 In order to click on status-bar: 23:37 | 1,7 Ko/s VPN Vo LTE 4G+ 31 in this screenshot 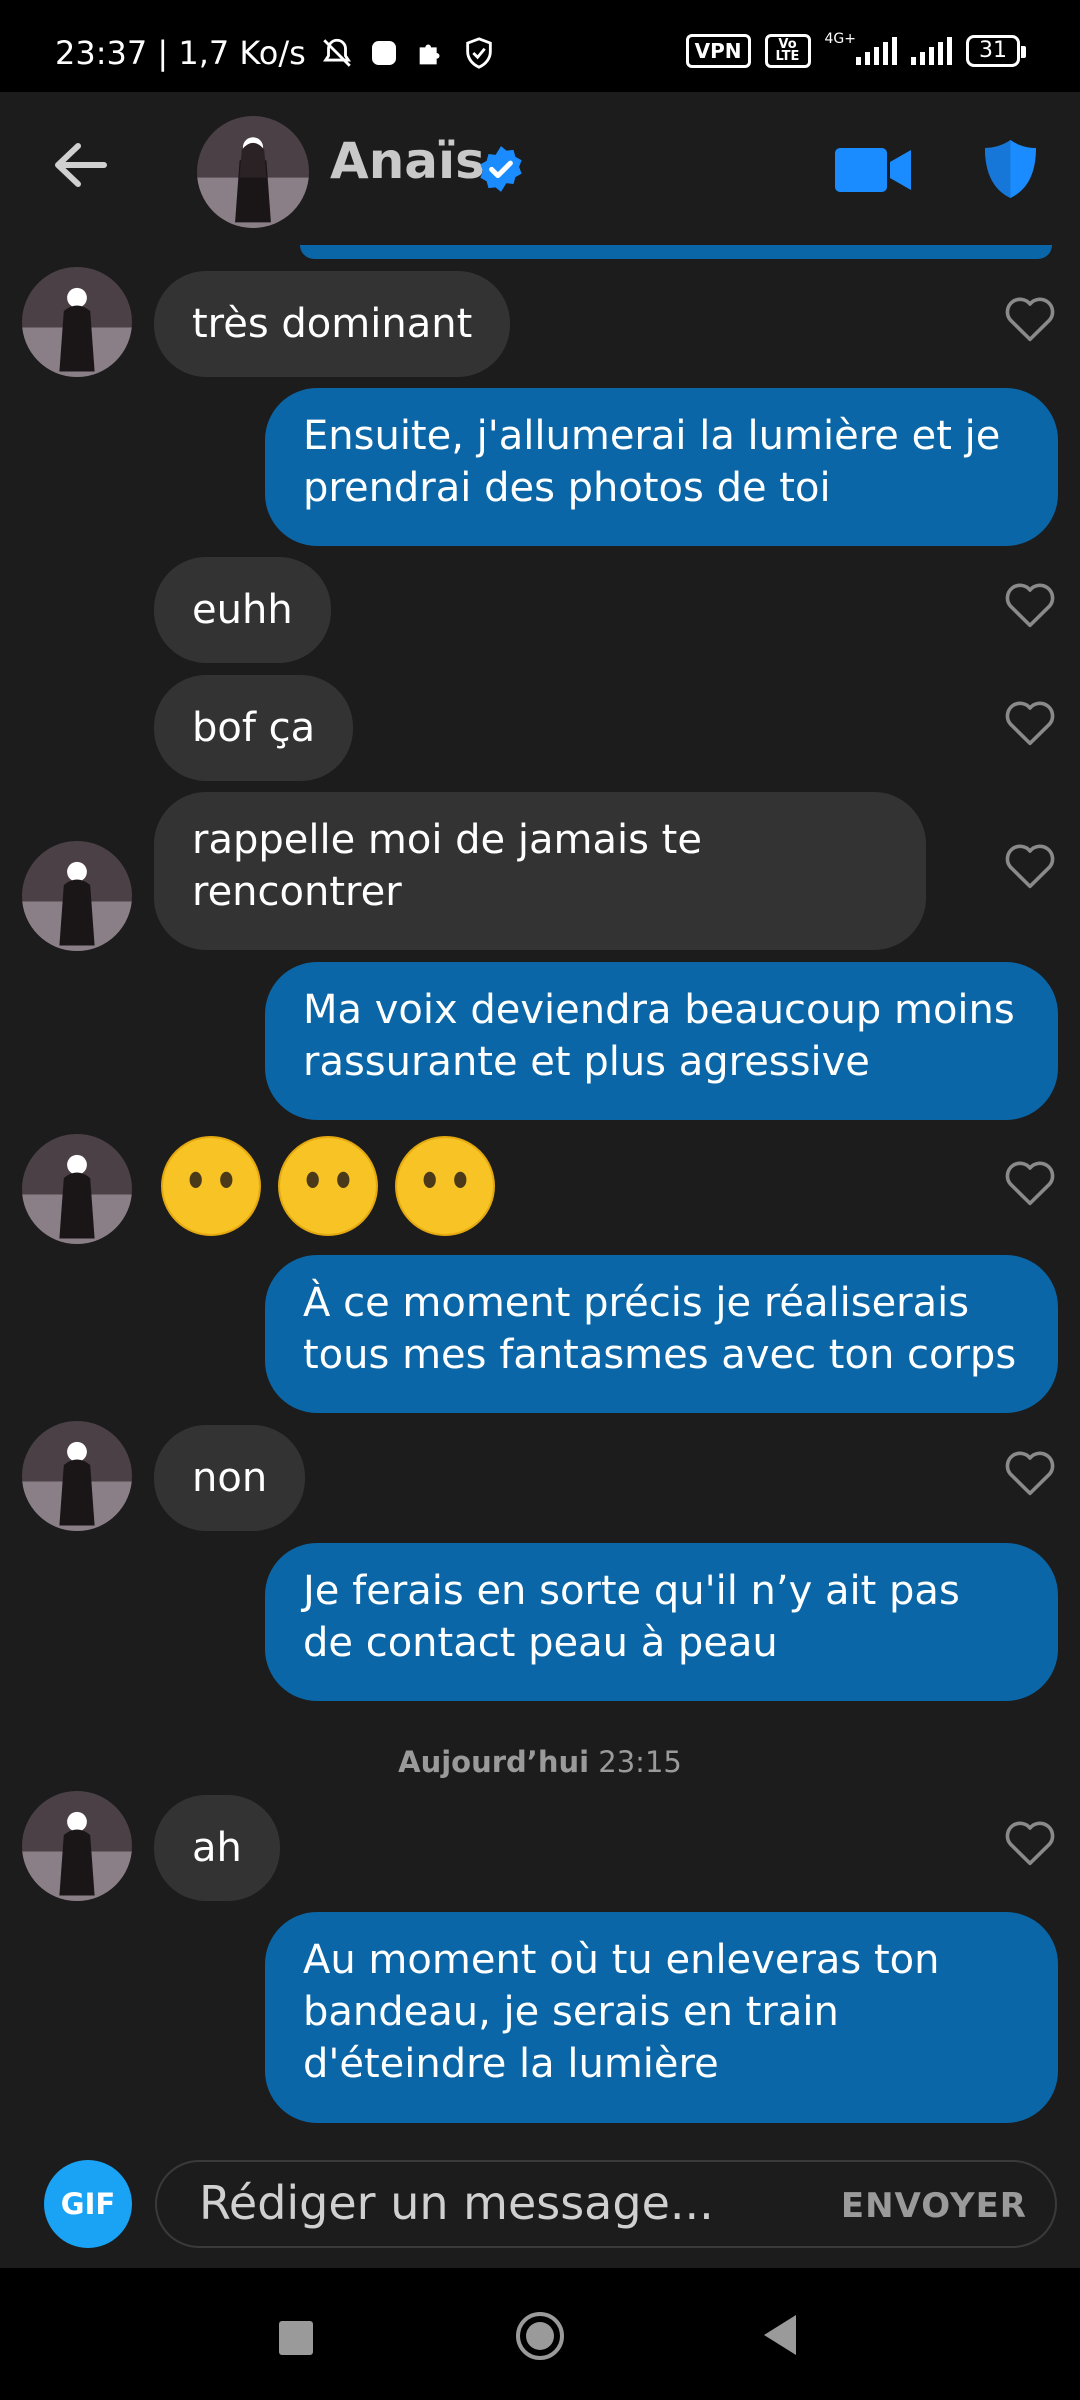, I will do `click(540, 46)`.